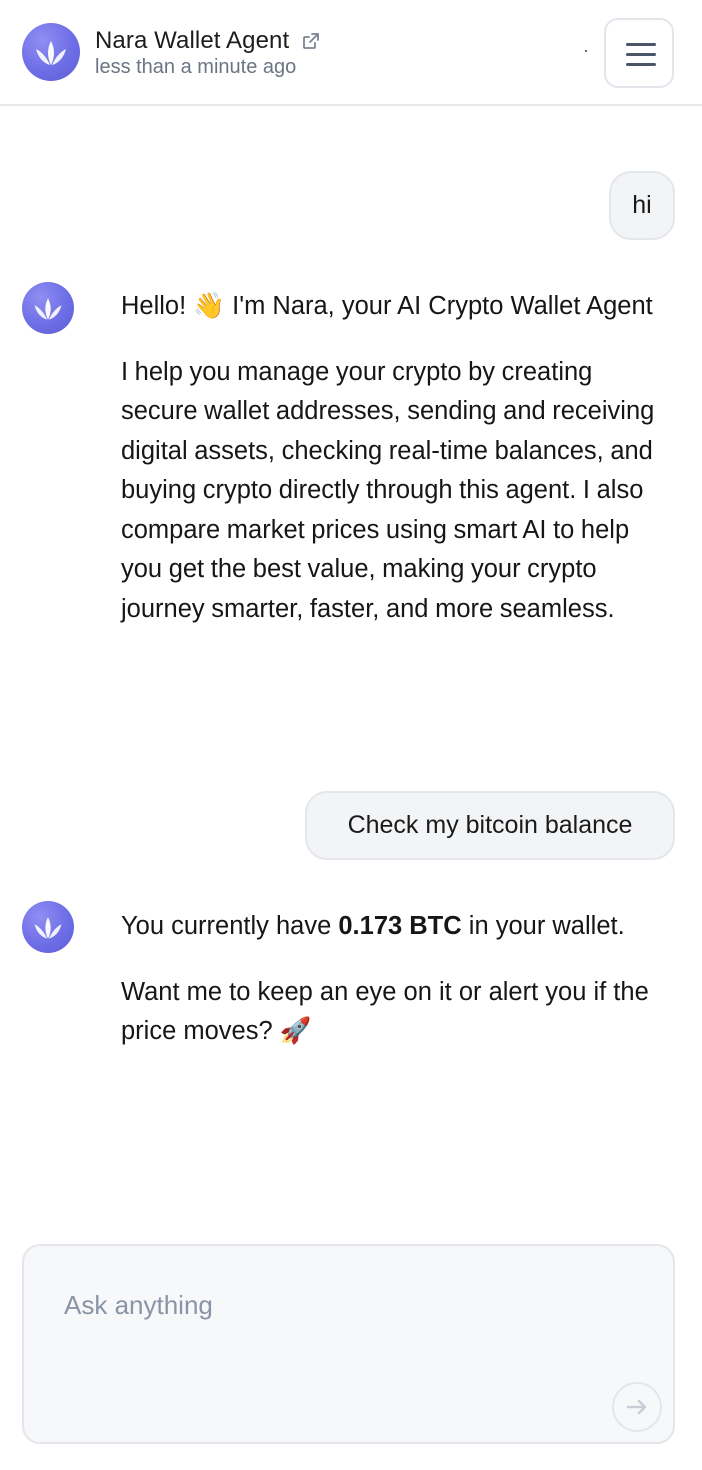  I want to click on menu-button, so click(639, 53).